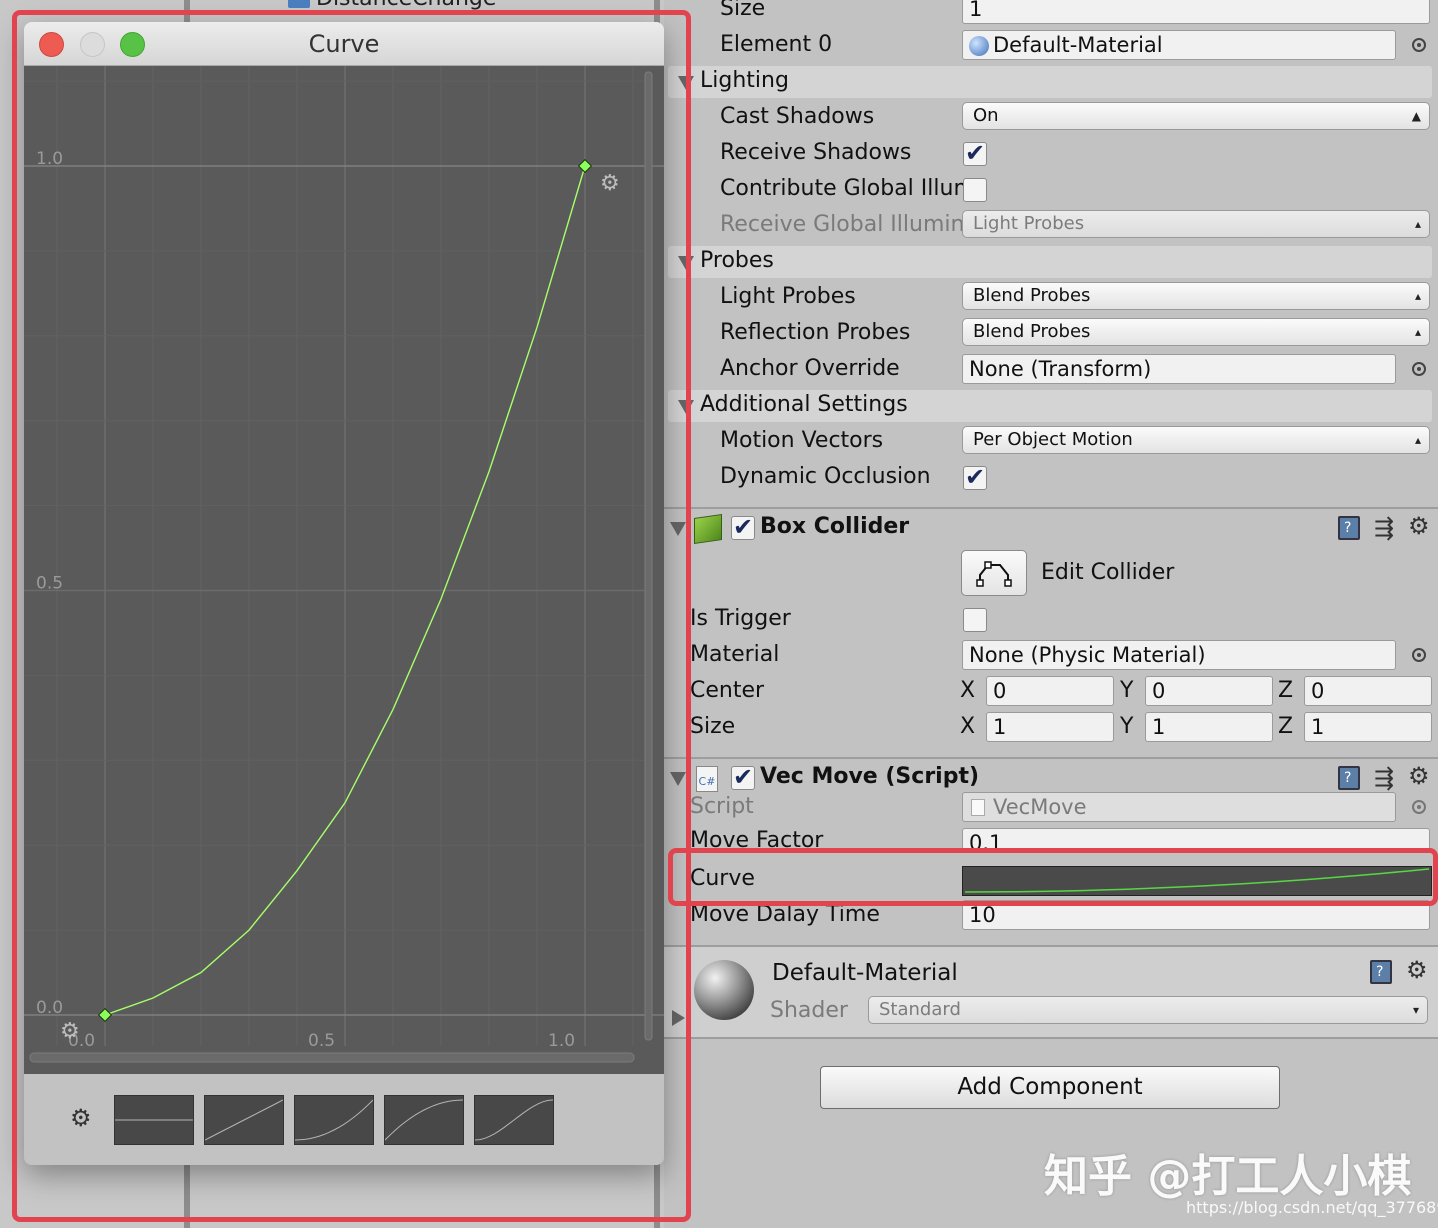  Describe the element at coordinates (321, 1041) in the screenshot. I see `x-tick-label: 0.5` at that location.